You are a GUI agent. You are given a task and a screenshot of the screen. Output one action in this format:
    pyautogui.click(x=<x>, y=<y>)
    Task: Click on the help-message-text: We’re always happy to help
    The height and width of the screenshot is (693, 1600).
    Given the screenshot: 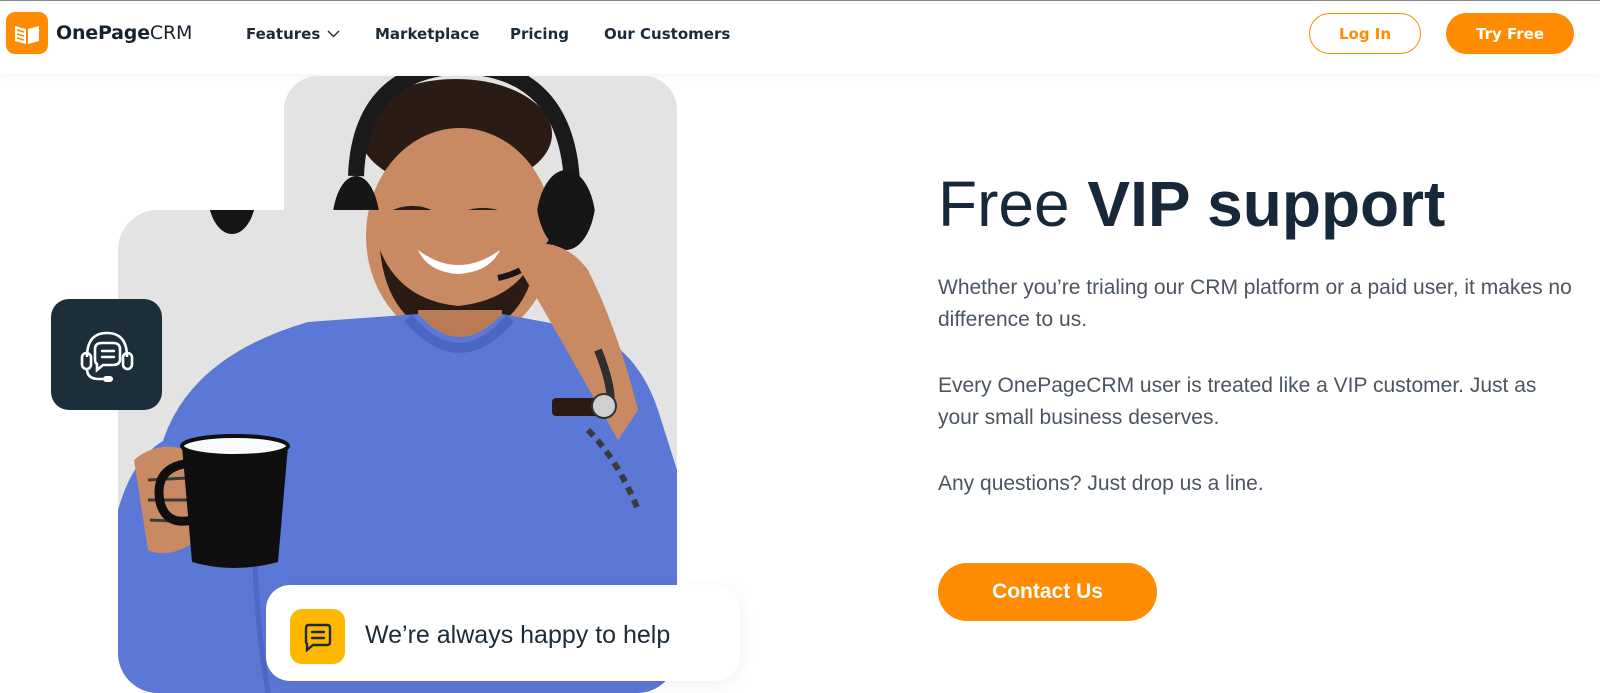 What is the action you would take?
    pyautogui.click(x=518, y=635)
    